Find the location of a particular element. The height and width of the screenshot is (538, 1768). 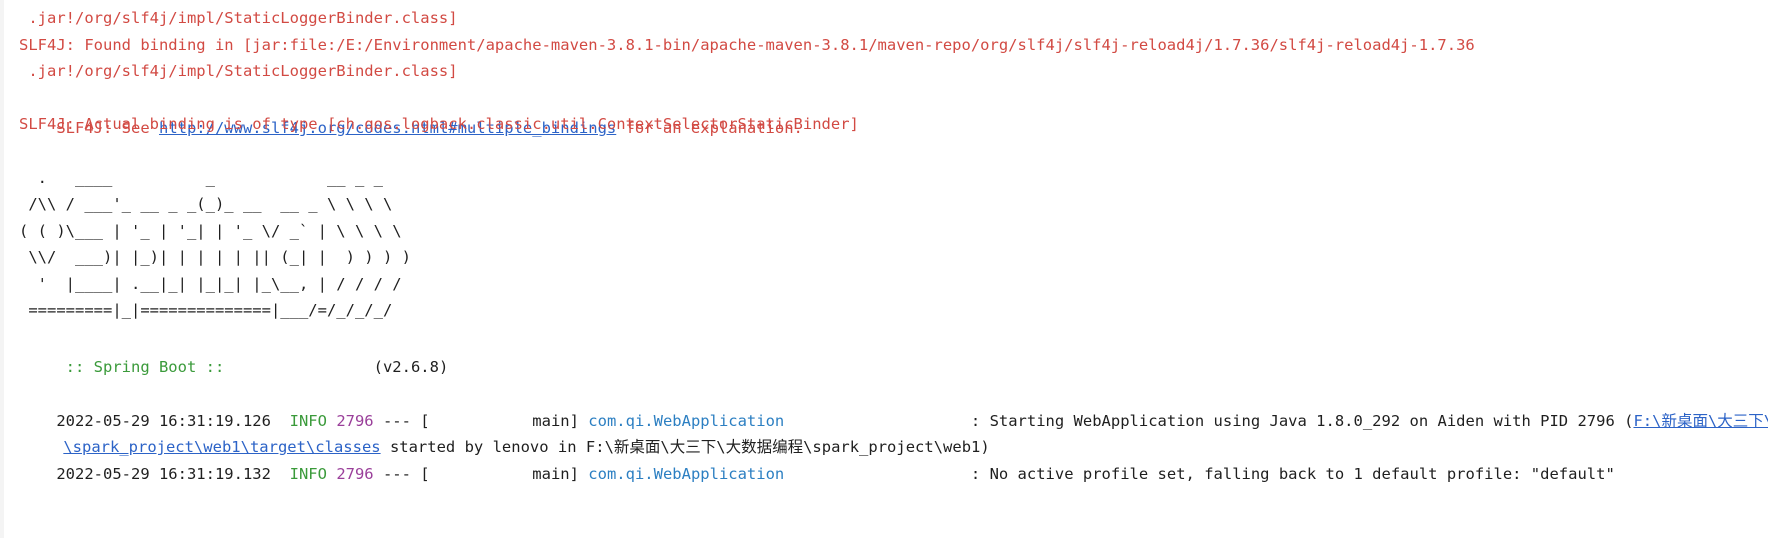

console-gutter is located at coordinates (2, 269).